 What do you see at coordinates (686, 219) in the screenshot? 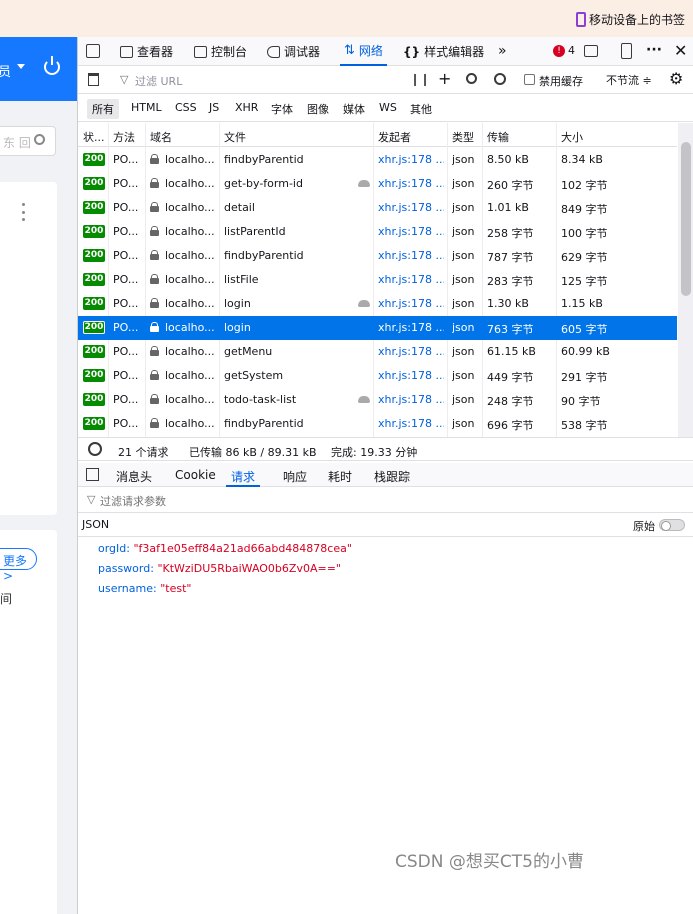
I see `scrollbar-thumb` at bounding box center [686, 219].